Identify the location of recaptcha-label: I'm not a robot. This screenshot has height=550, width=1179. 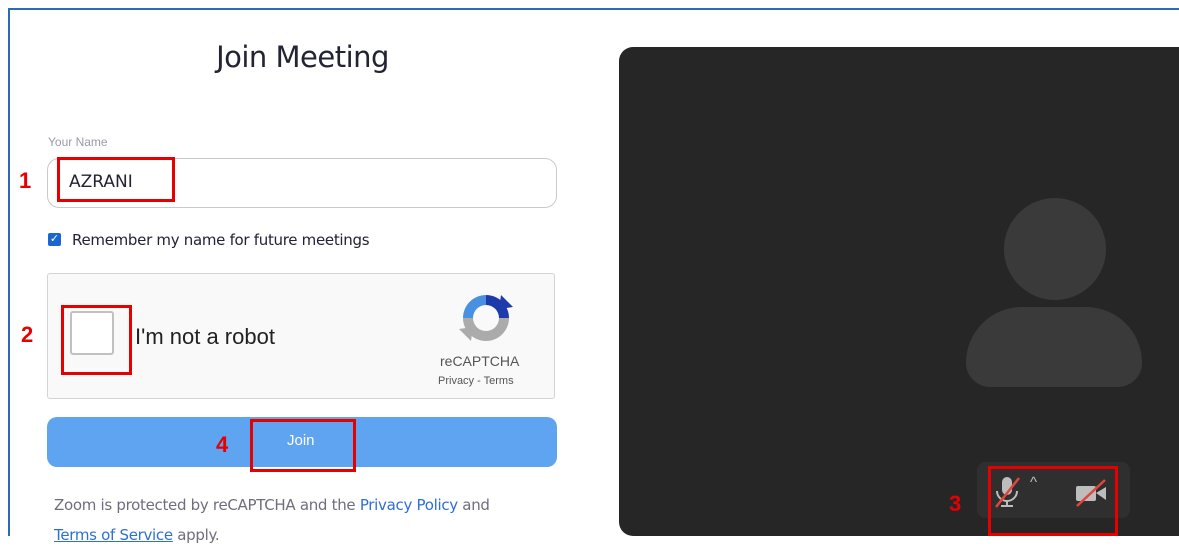
(205, 336).